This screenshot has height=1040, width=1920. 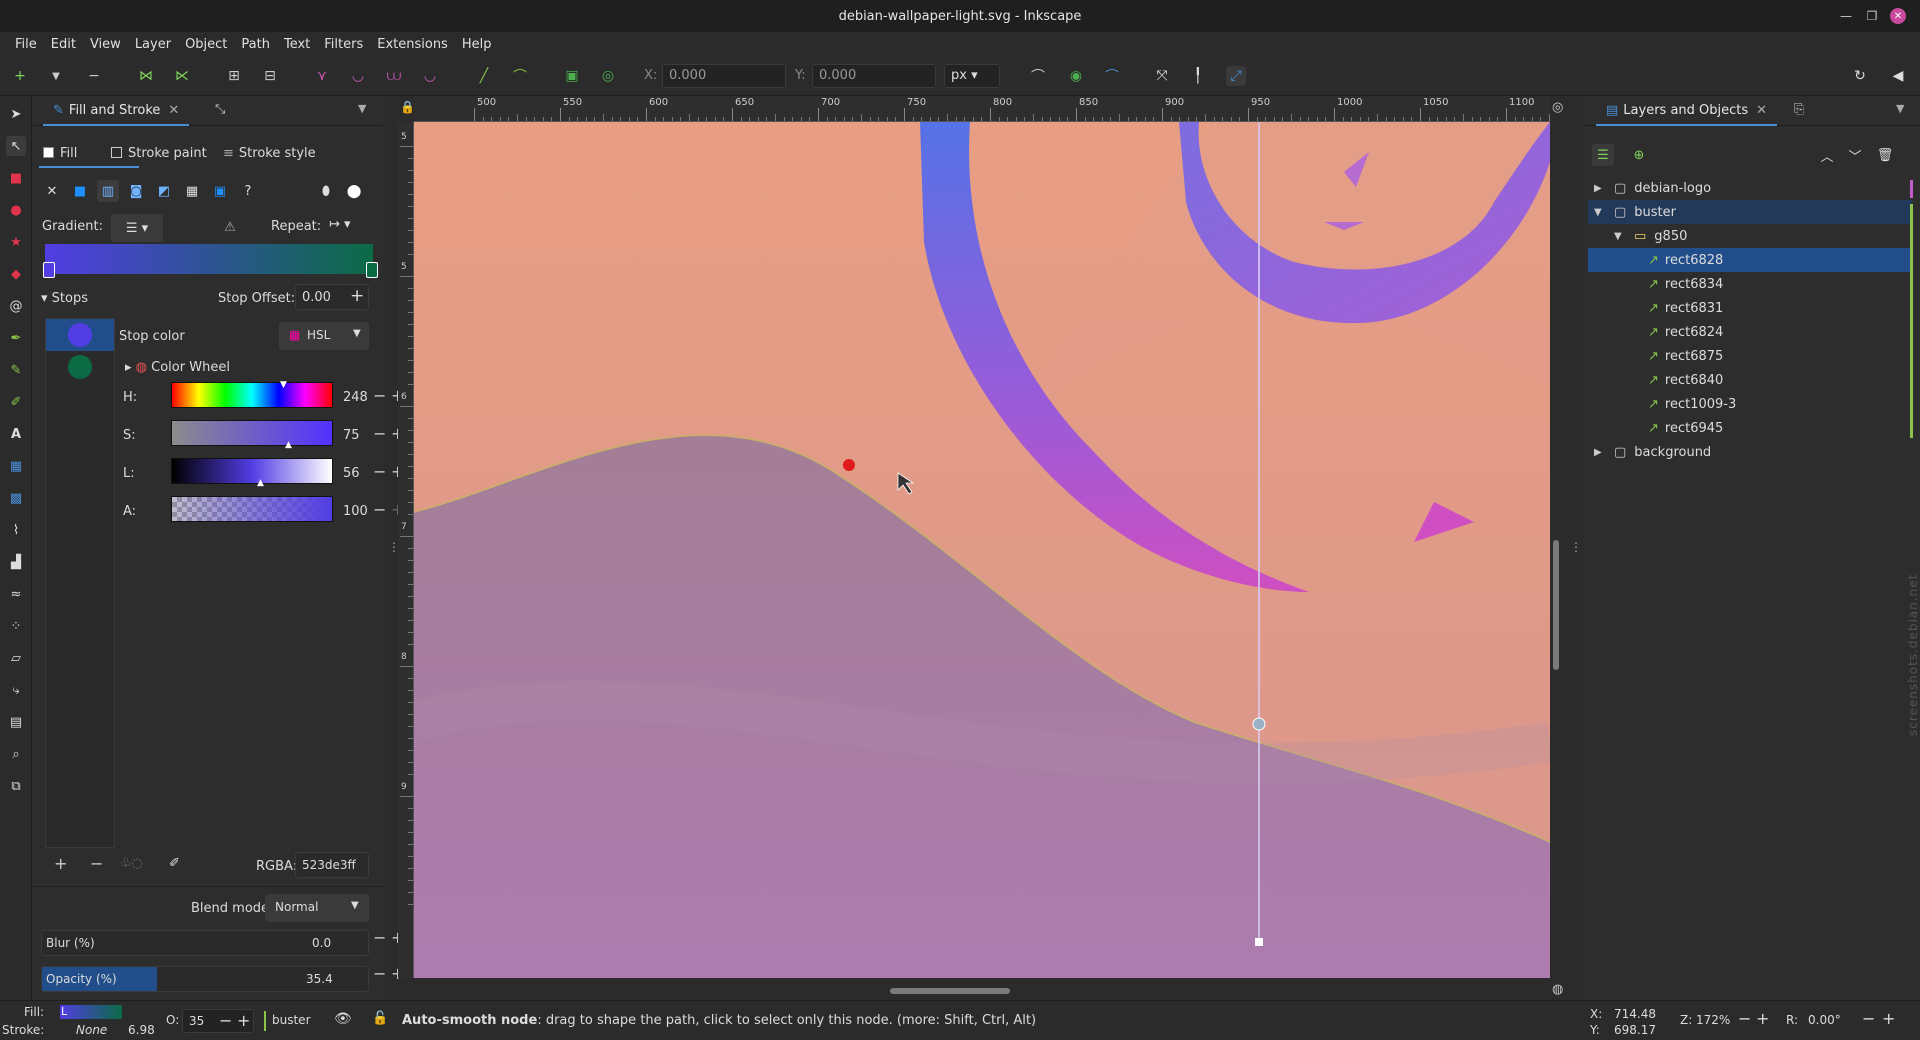 I want to click on stop-offset-field: 0.00 +, so click(x=332, y=297).